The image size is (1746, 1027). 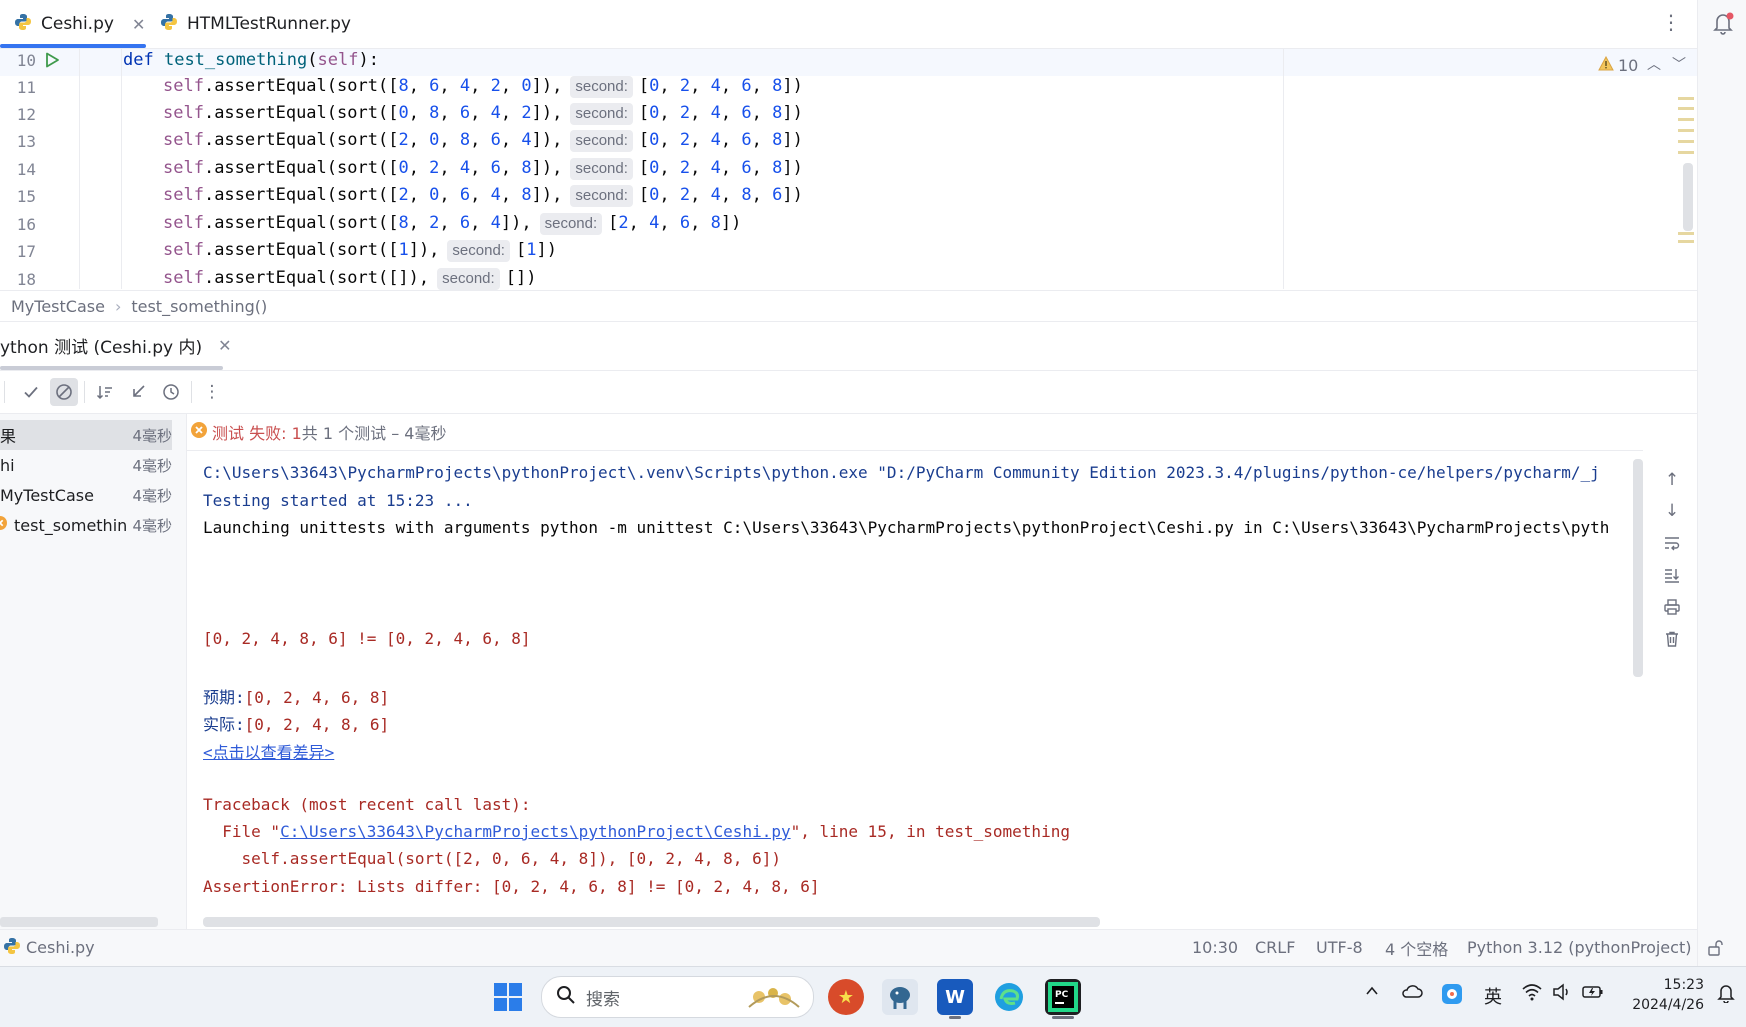 I want to click on editor-scrollbar, so click(x=1688, y=197).